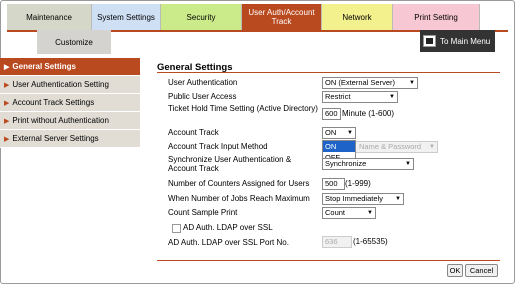 This screenshot has height=286, width=517. Describe the element at coordinates (328, 260) in the screenshot. I see `bottom-divider` at that location.